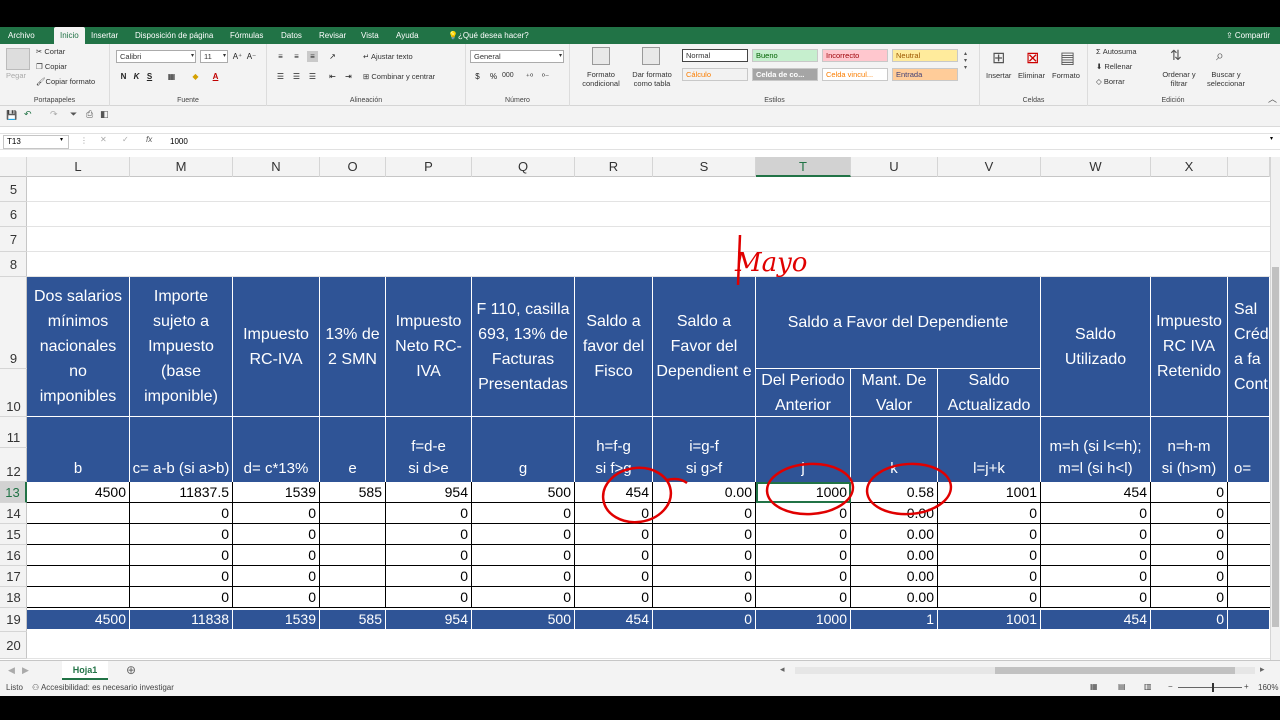 The height and width of the screenshot is (720, 1280). What do you see at coordinates (332, 76) in the screenshot?
I see `decrease-indent-icon: ⇤` at bounding box center [332, 76].